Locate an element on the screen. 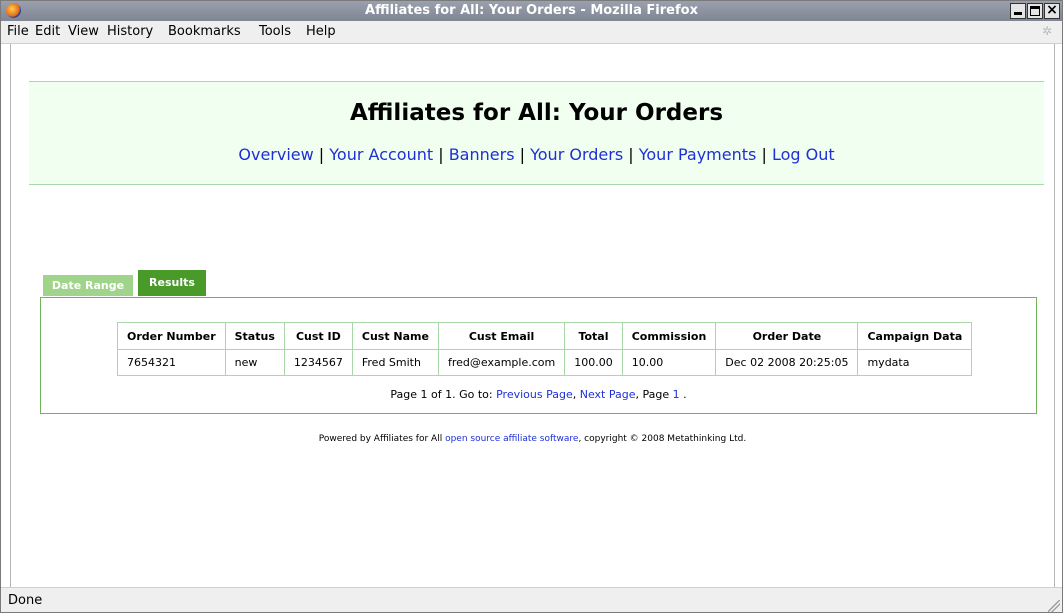  nav-log-out: Log Out is located at coordinates (803, 154).